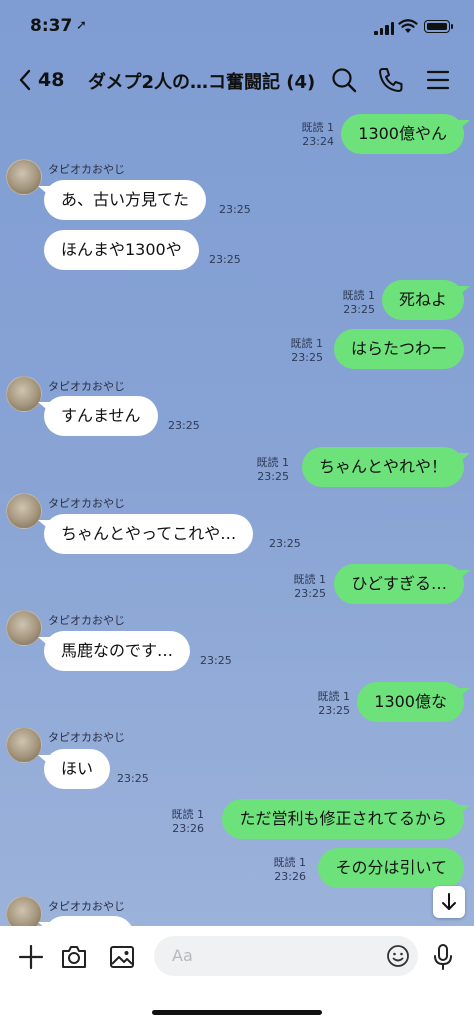 This screenshot has width=474, height=1024. What do you see at coordinates (77, 769) in the screenshot?
I see `incoming-message: ほい` at bounding box center [77, 769].